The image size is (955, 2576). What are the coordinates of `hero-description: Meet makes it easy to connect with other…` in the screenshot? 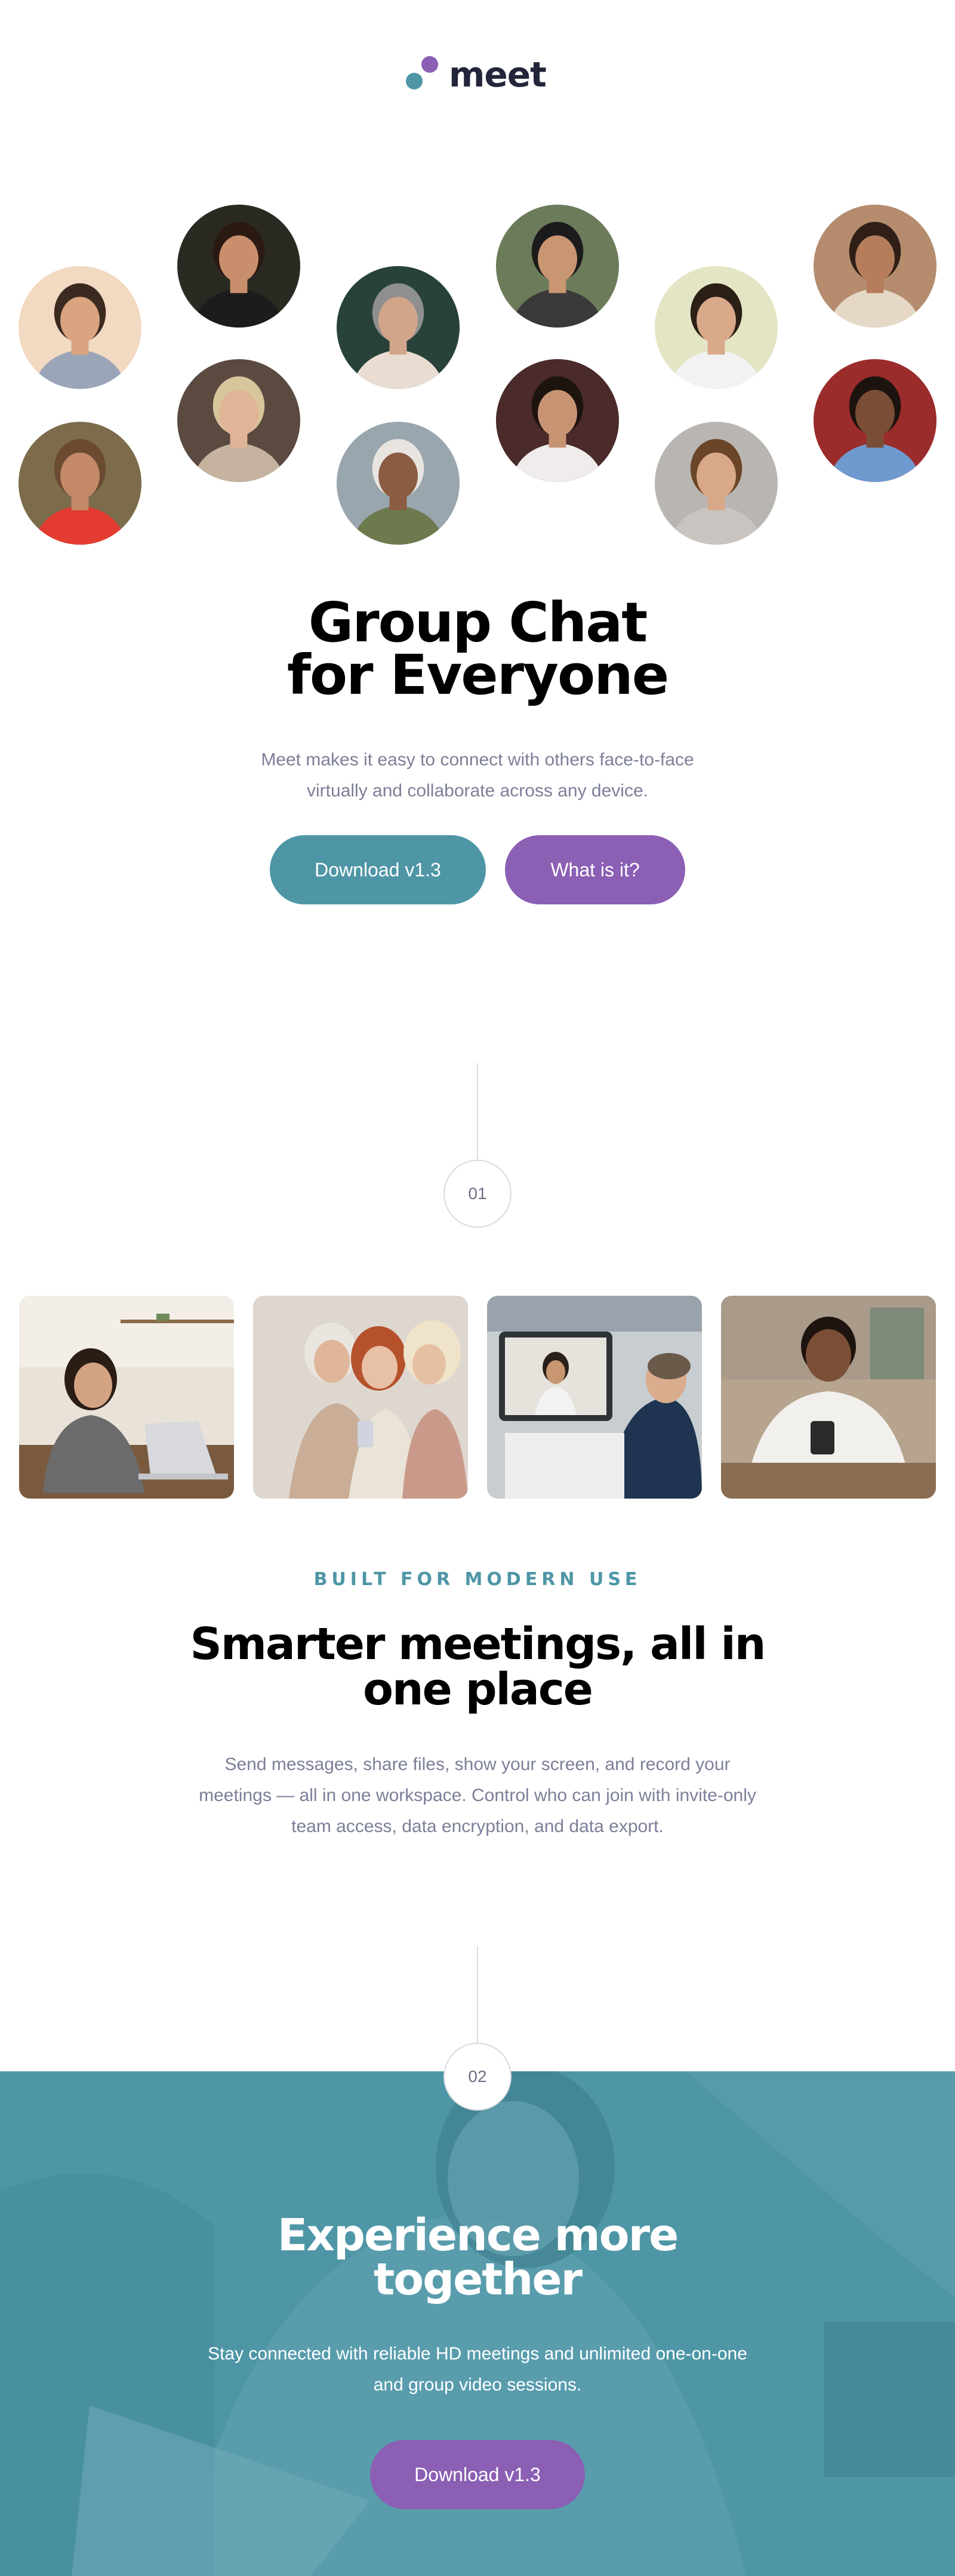 It's located at (478, 776).